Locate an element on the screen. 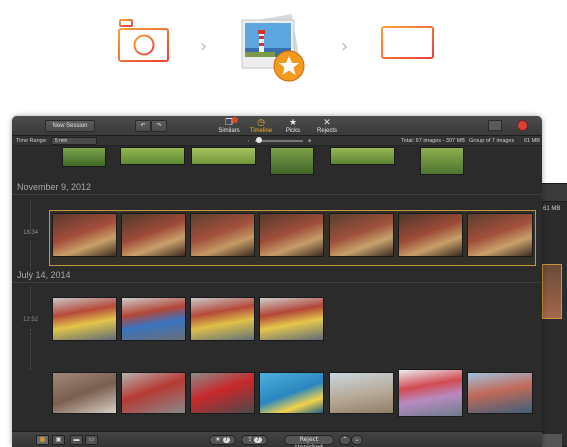 Image resolution: width=567 pixels, height=447 pixels. time-range-select: 5 min is located at coordinates (74, 141).